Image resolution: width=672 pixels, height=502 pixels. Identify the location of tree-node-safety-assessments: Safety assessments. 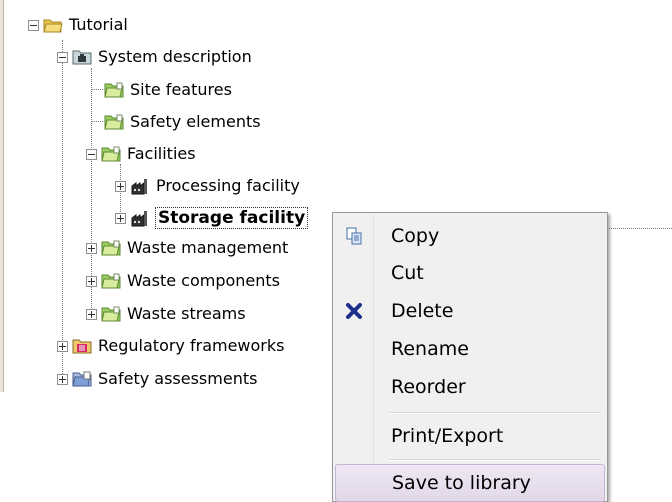
(157, 379).